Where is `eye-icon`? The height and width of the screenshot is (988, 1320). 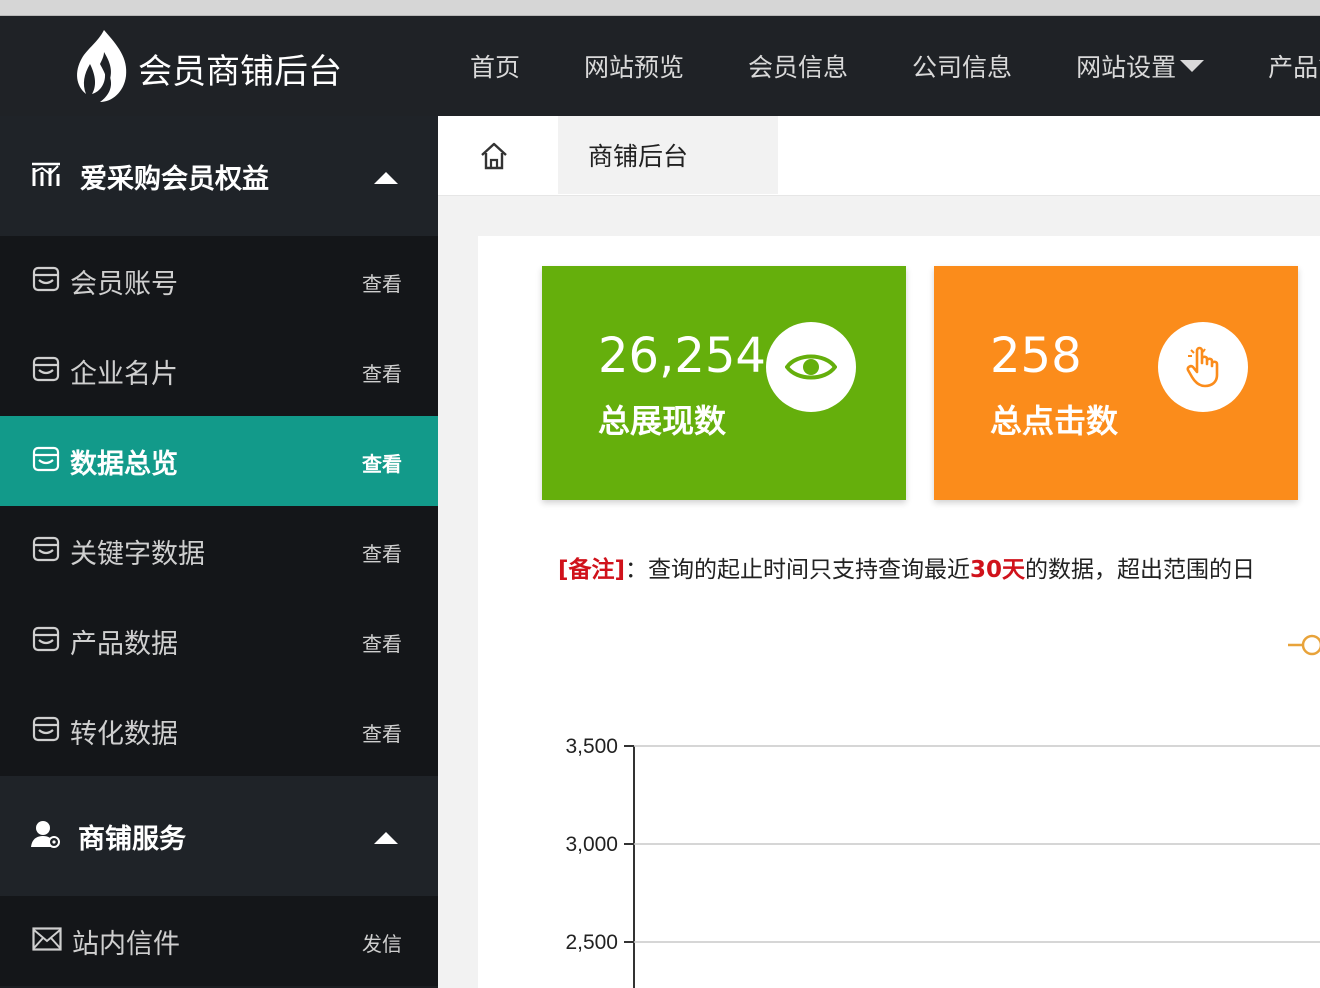 eye-icon is located at coordinates (811, 367).